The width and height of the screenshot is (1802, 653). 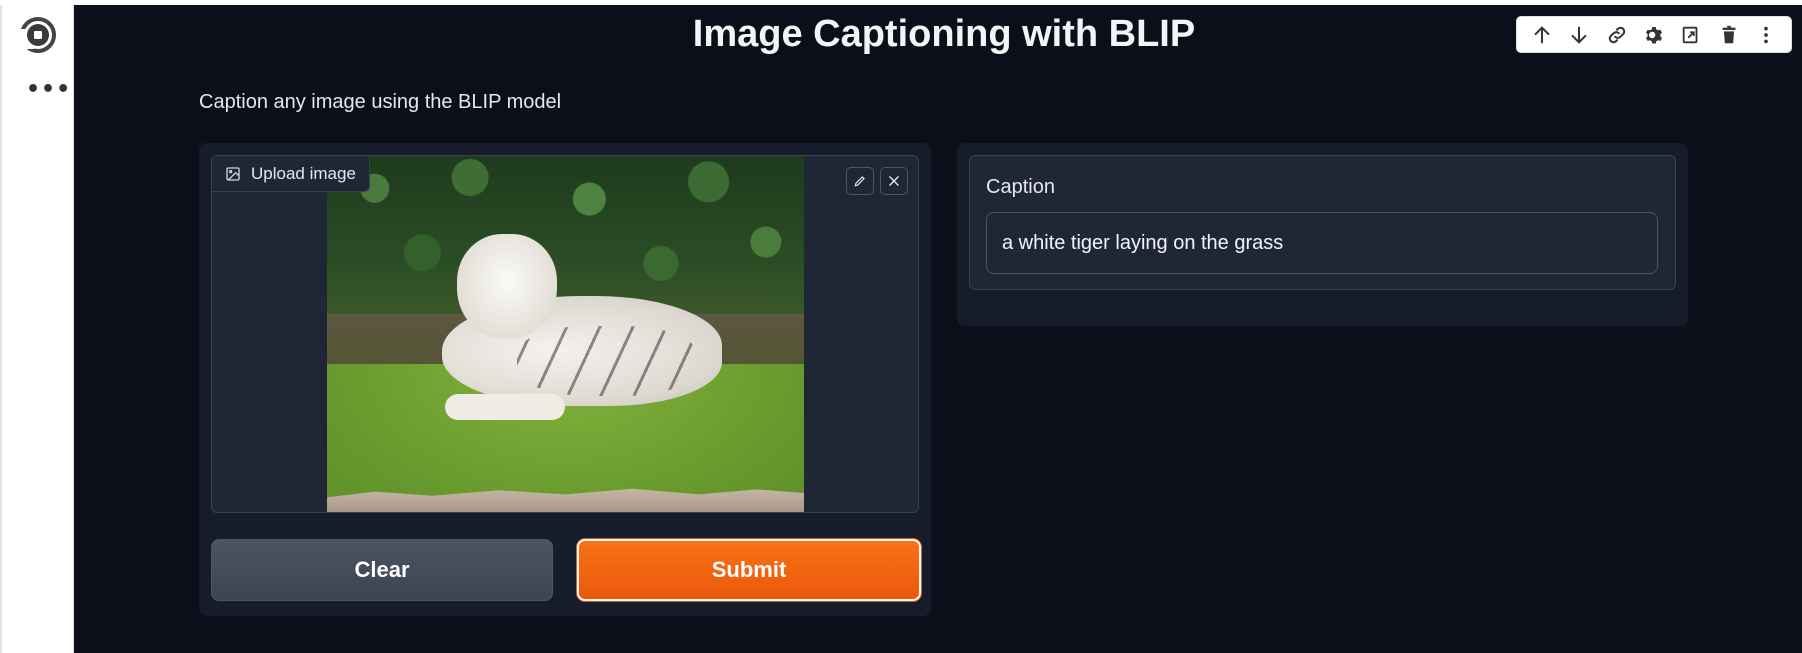 I want to click on image-input-label-text: Upload image, so click(x=303, y=173).